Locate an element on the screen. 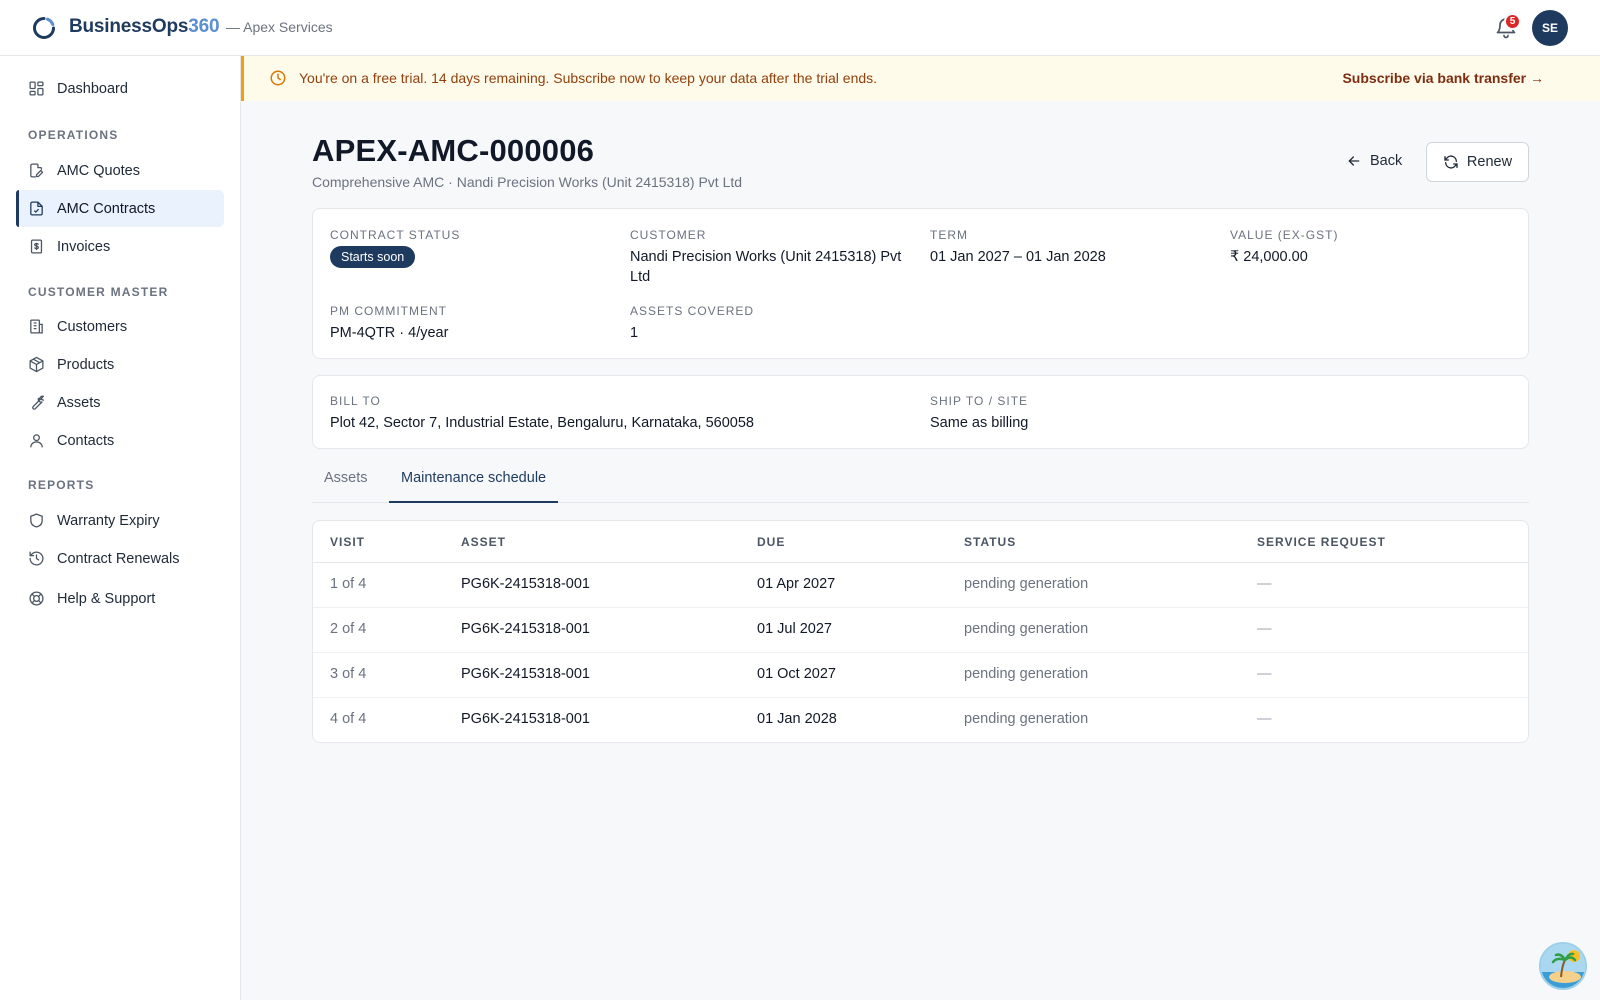 This screenshot has height=1000, width=1600. pm-commitment-label: PM COMMITMENT is located at coordinates (388, 311).